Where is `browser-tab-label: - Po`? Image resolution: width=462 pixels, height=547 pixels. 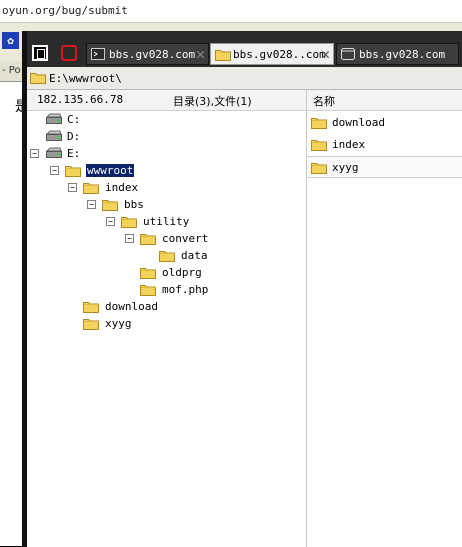 browser-tab-label: - Po is located at coordinates (11, 70).